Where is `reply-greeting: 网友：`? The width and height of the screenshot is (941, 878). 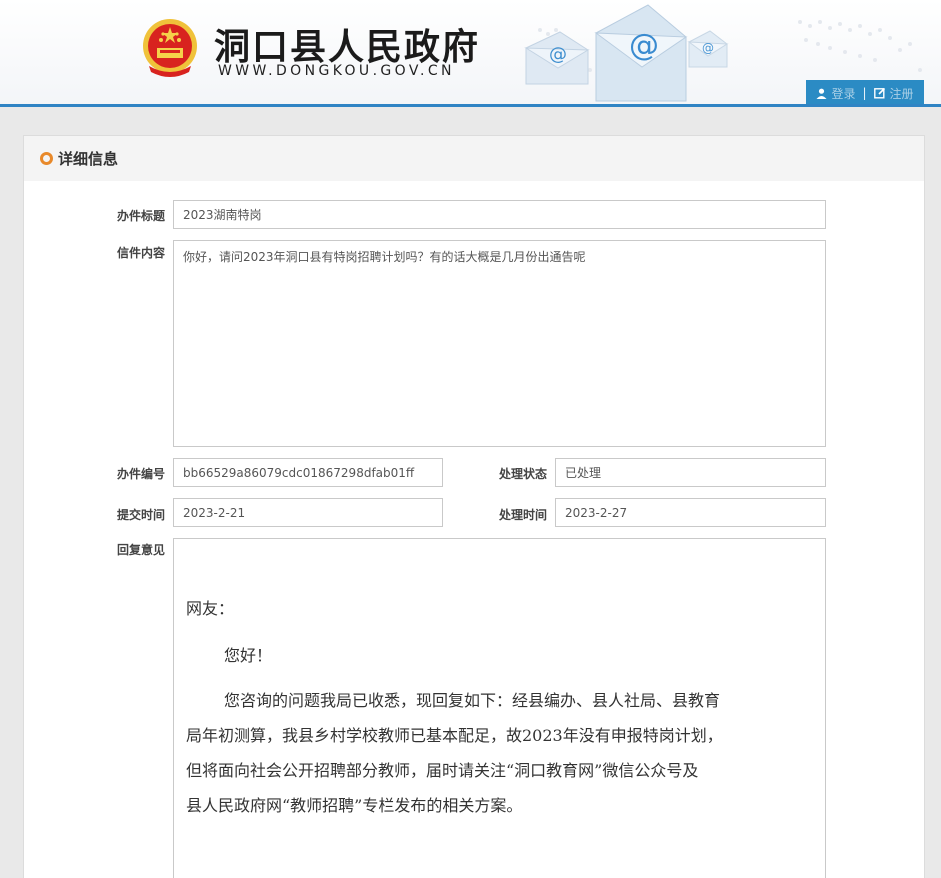
reply-greeting: 网友： is located at coordinates (210, 608).